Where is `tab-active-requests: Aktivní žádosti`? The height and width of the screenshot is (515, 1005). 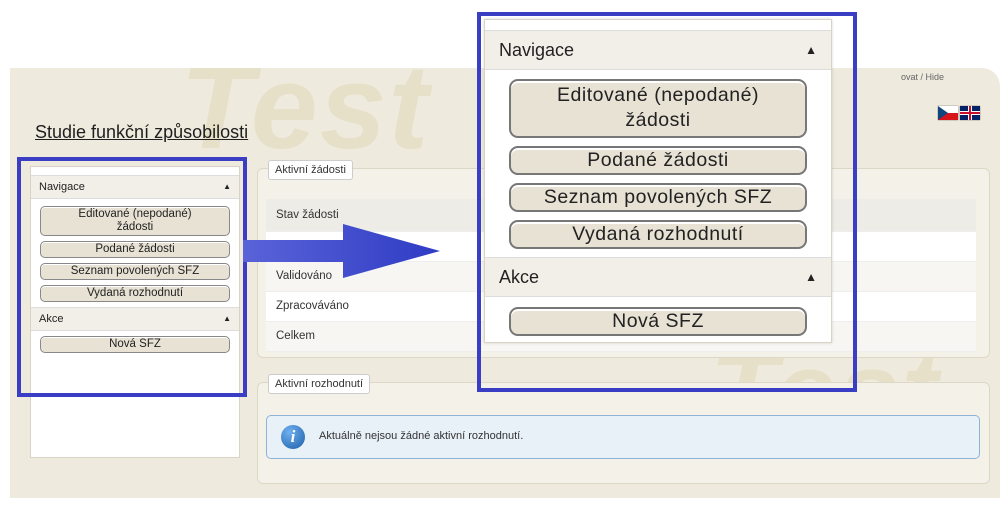 tab-active-requests: Aktivní žádosti is located at coordinates (310, 170).